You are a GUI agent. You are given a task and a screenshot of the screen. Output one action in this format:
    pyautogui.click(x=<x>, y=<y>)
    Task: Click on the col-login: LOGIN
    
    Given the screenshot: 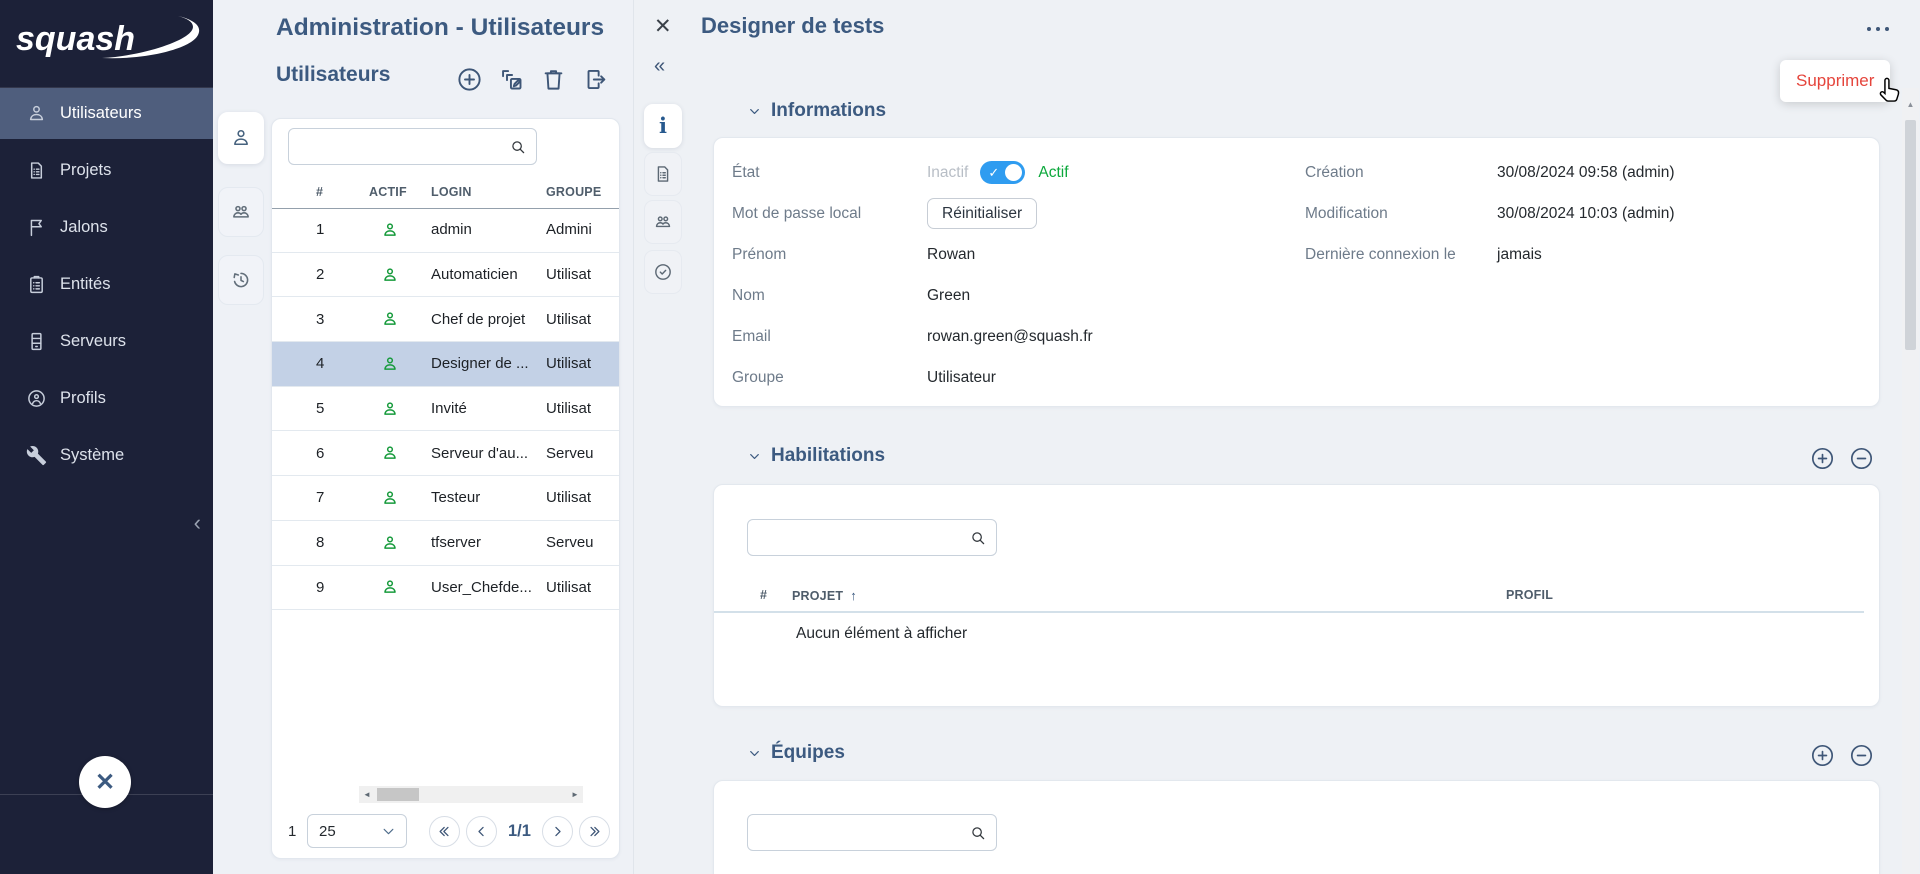 What is the action you would take?
    pyautogui.click(x=488, y=192)
    